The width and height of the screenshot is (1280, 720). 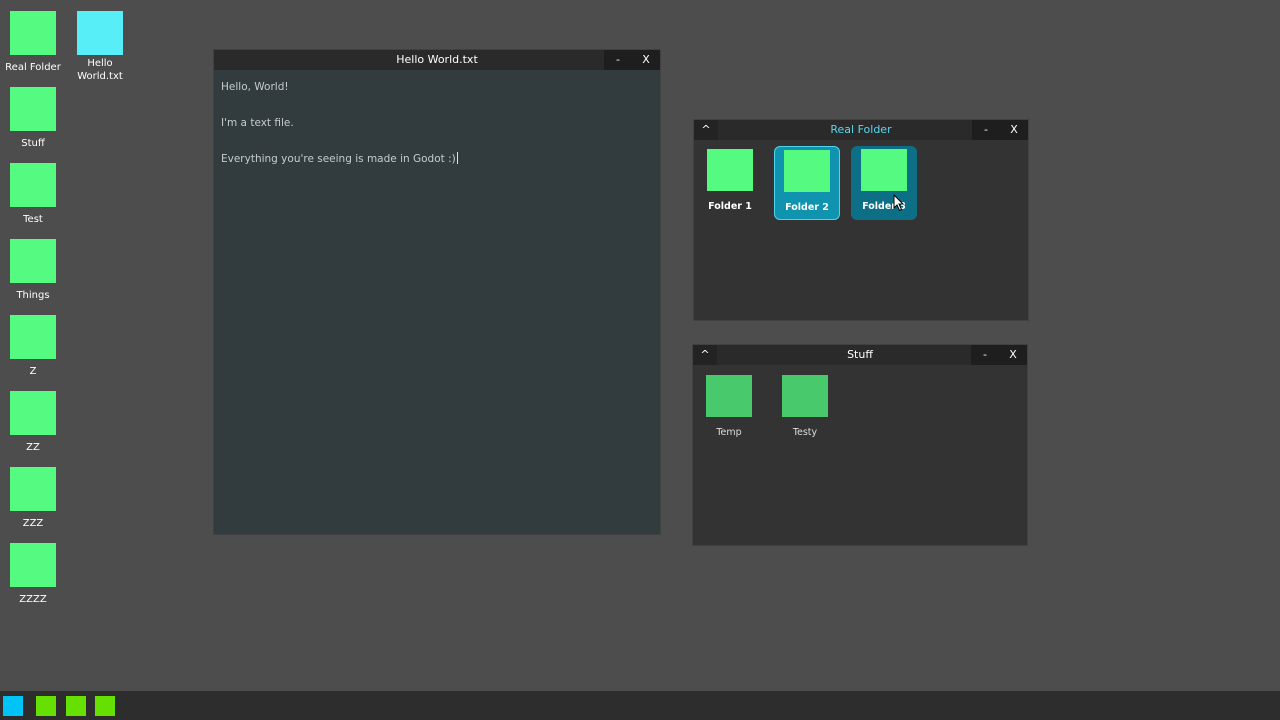 I want to click on desktop-icon-label: Real Folder, so click(x=33, y=67).